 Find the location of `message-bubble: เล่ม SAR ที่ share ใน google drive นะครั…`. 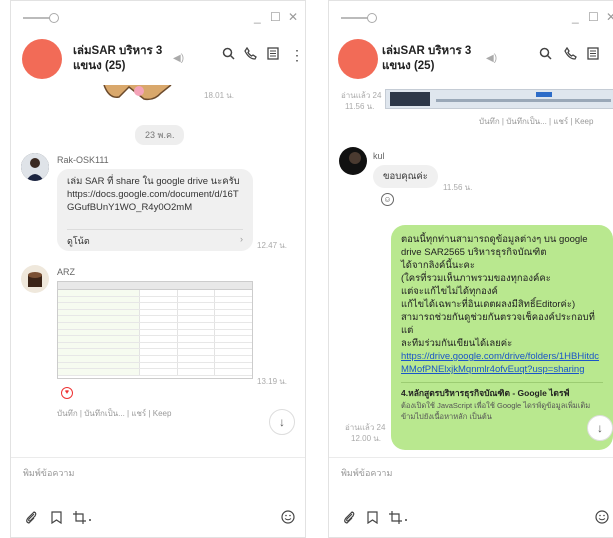

message-bubble: เล่ม SAR ที่ share ใน google drive นะครั… is located at coordinates (155, 210).